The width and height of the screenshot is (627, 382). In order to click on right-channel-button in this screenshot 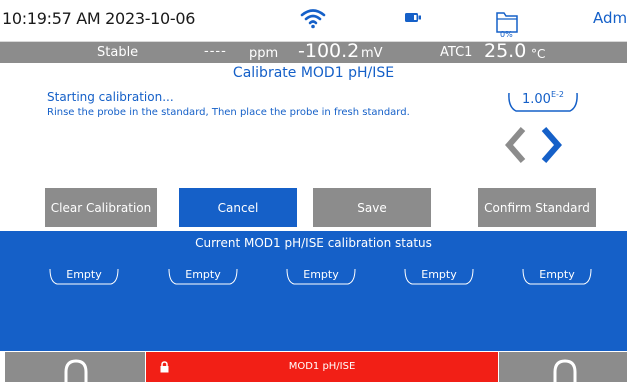, I will do `click(563, 367)`.